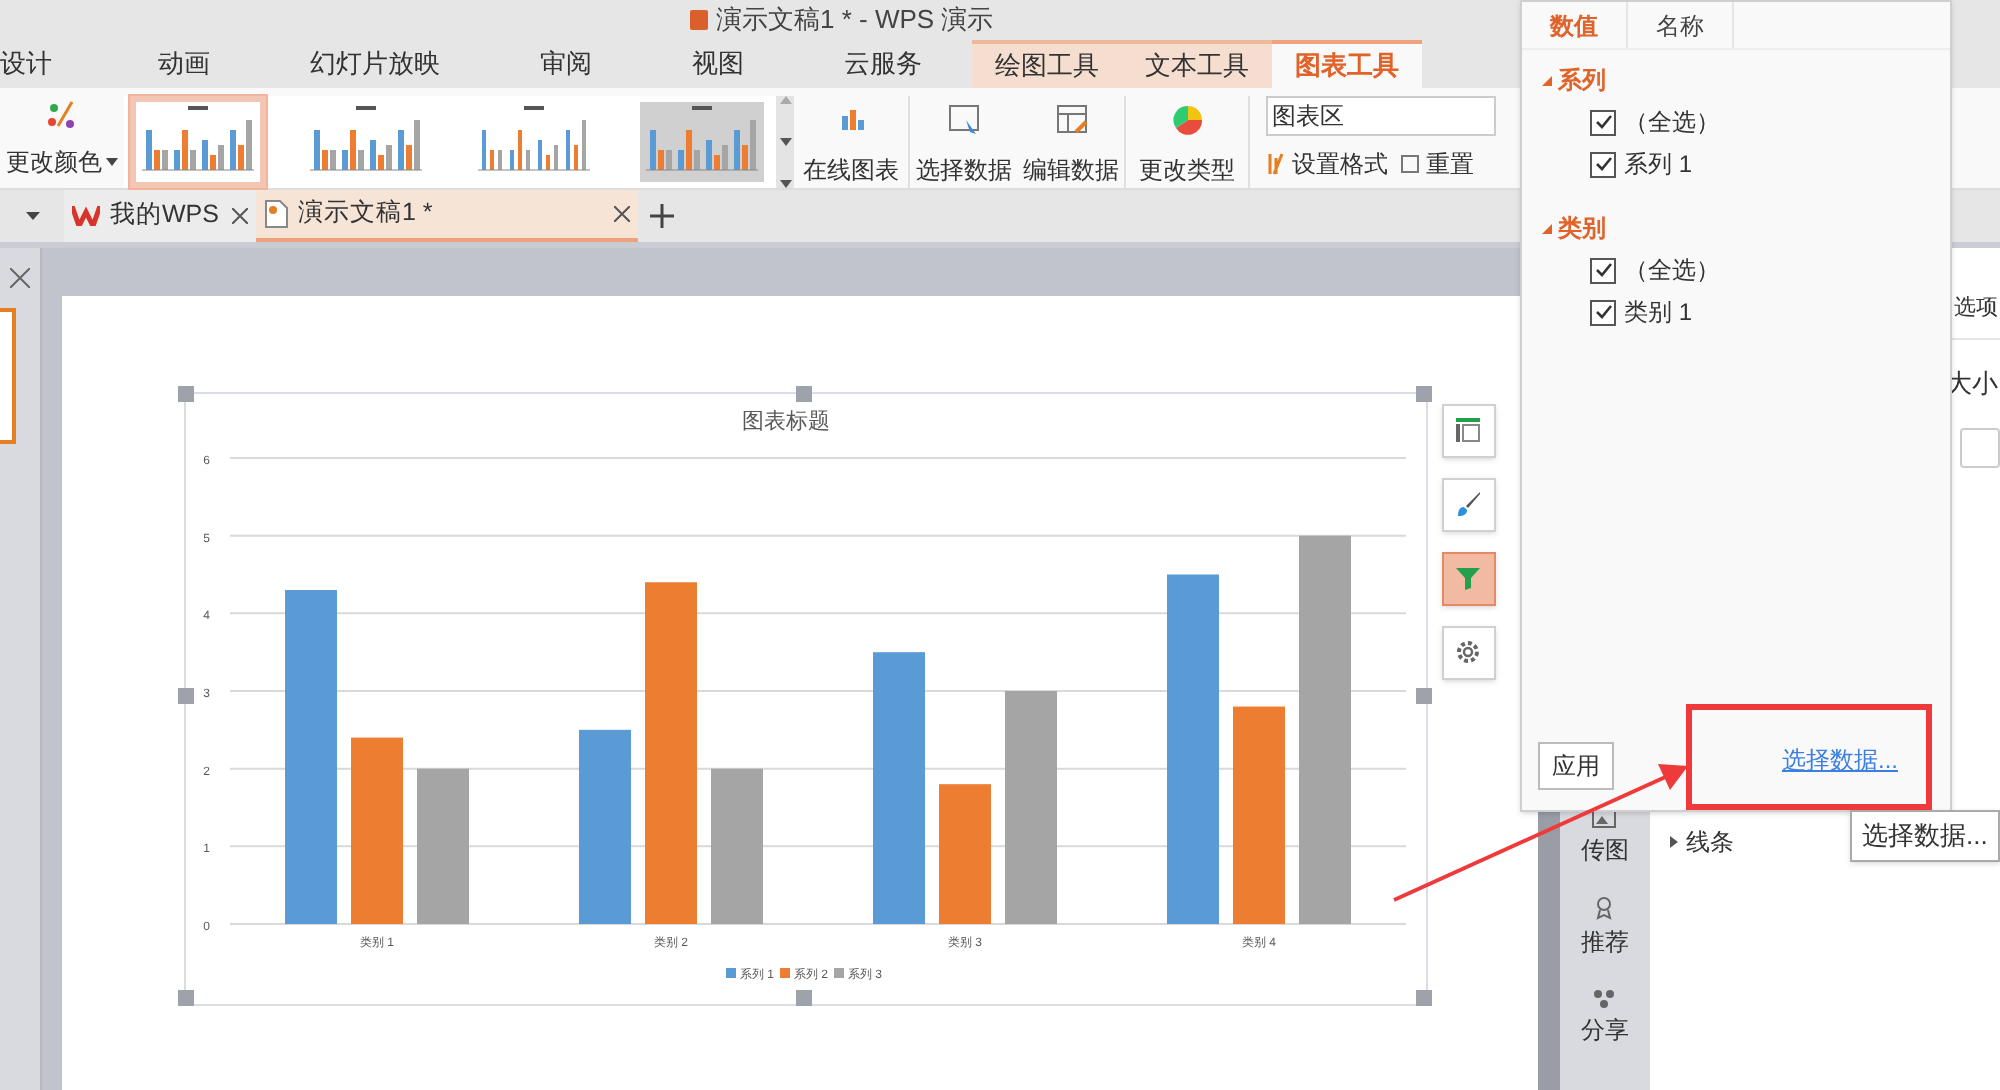 The width and height of the screenshot is (2000, 1090). I want to click on side-panel-button: 分享, so click(1604, 1017).